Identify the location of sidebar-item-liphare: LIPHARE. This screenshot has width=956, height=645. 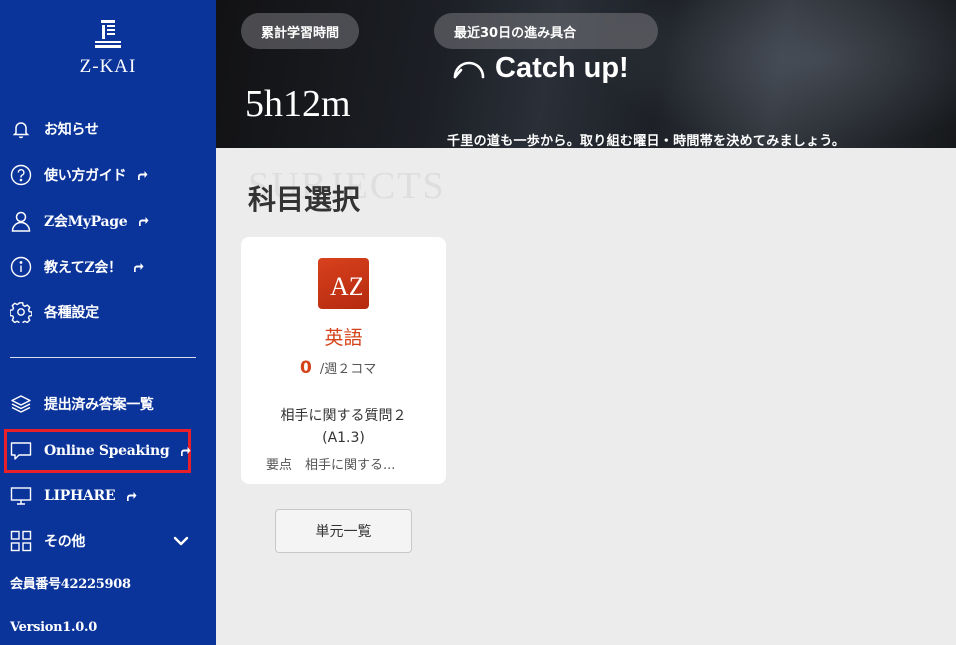
(73, 496).